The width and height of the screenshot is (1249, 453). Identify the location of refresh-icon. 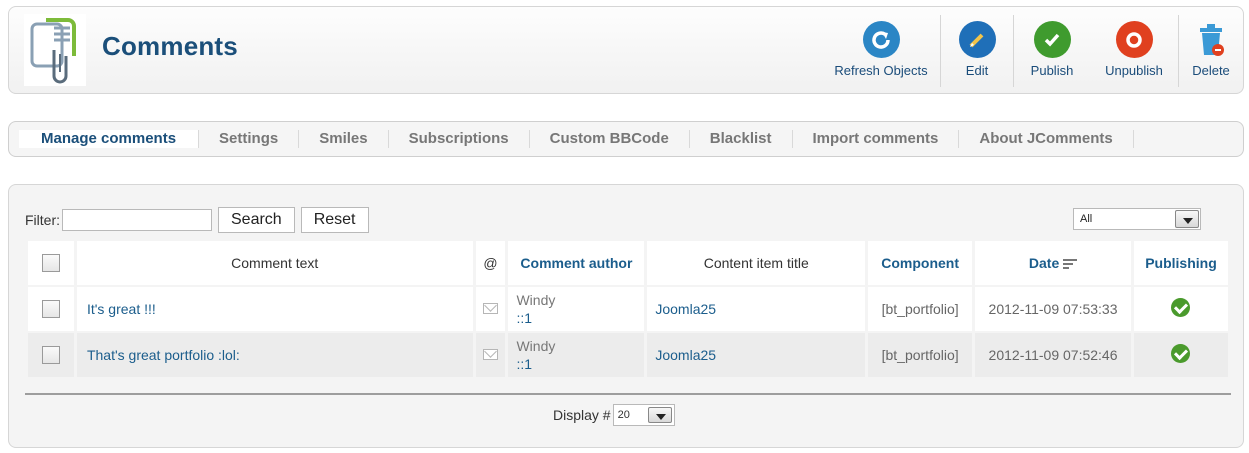
(881, 39).